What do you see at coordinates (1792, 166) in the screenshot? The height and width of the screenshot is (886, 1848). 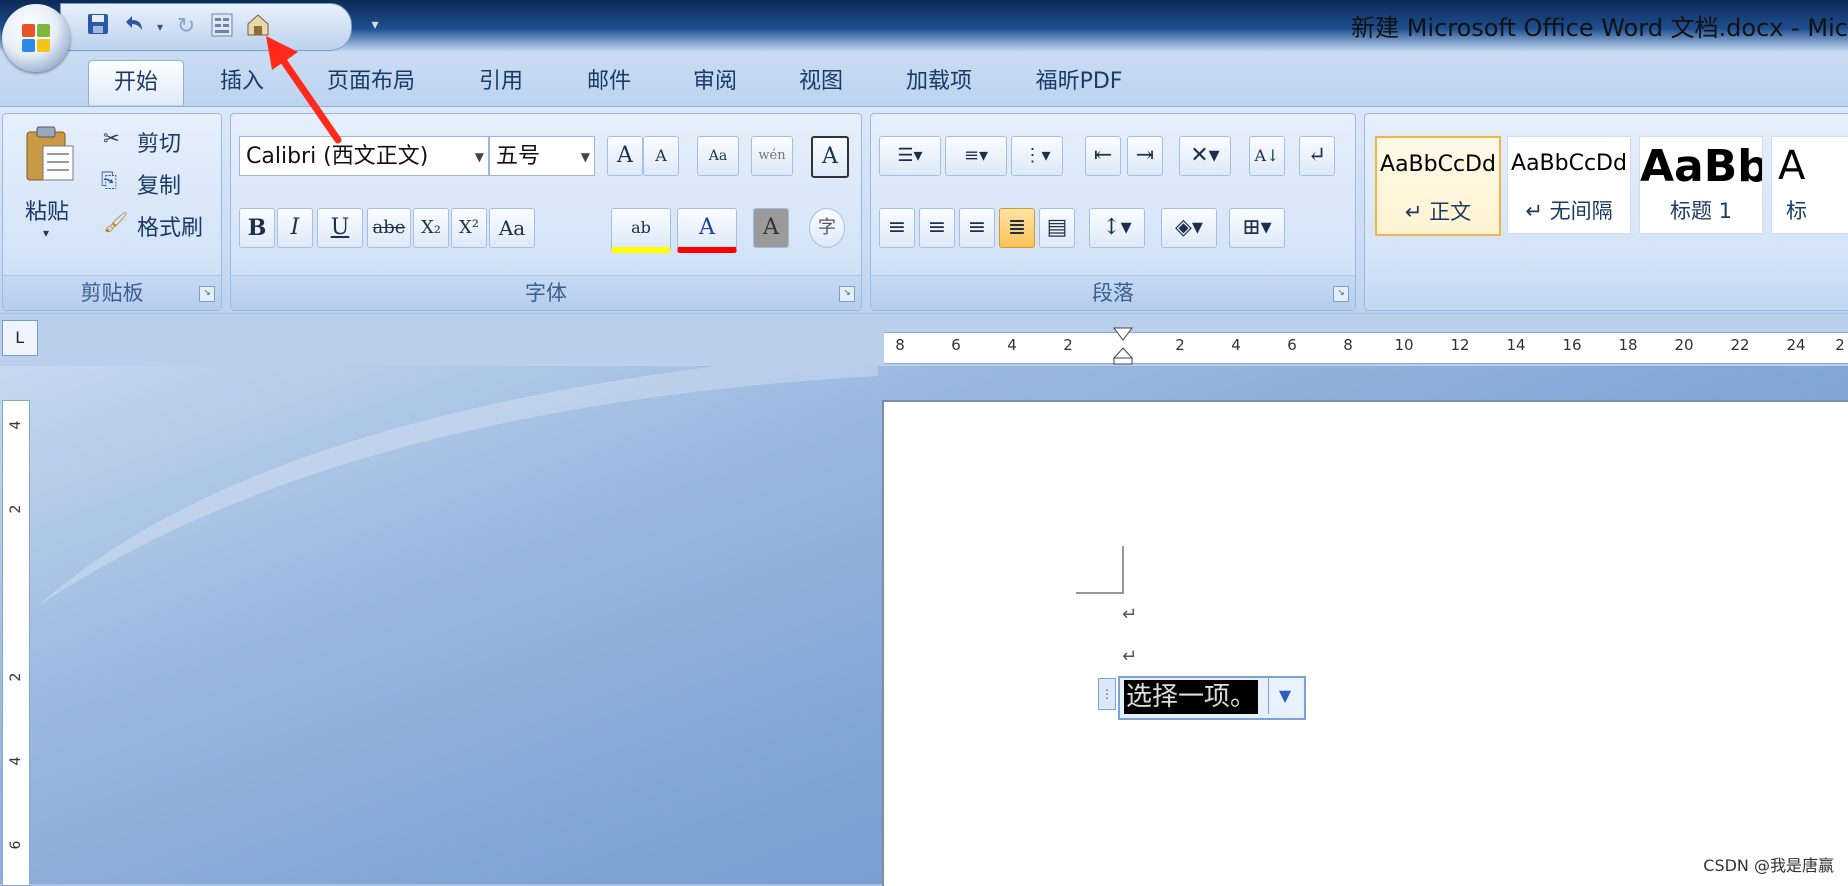 I see `style-sample: A` at bounding box center [1792, 166].